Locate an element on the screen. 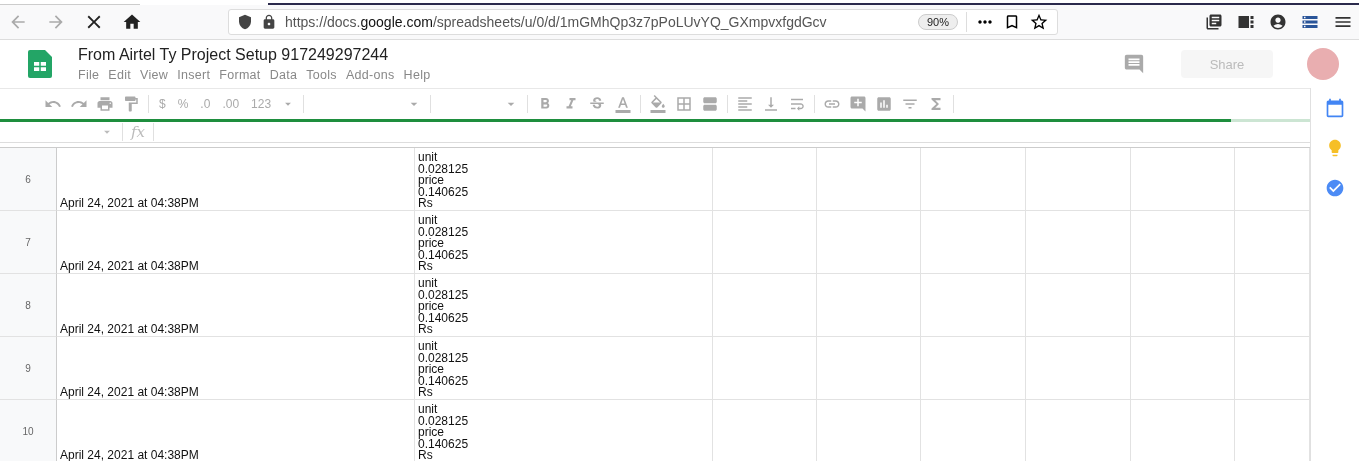  menu-item: Data is located at coordinates (283, 75).